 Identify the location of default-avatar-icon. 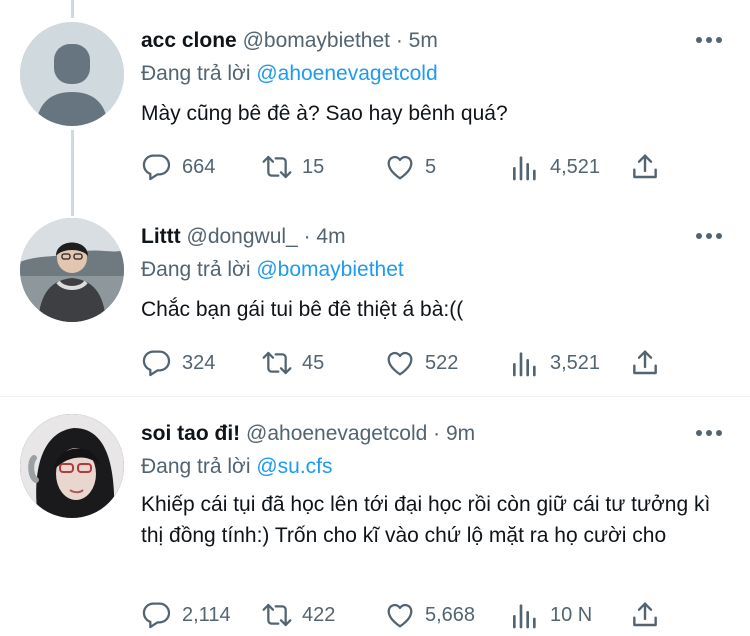
(72, 74).